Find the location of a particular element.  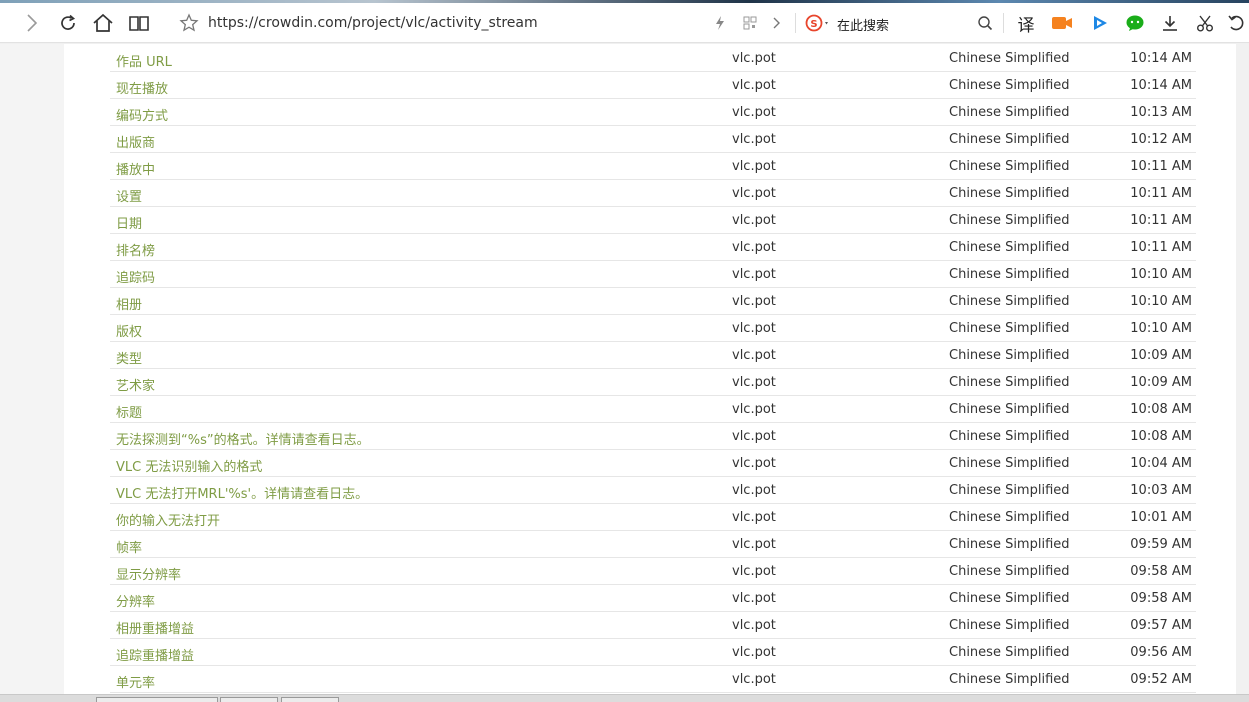

translate-label: 译 is located at coordinates (1026, 25).